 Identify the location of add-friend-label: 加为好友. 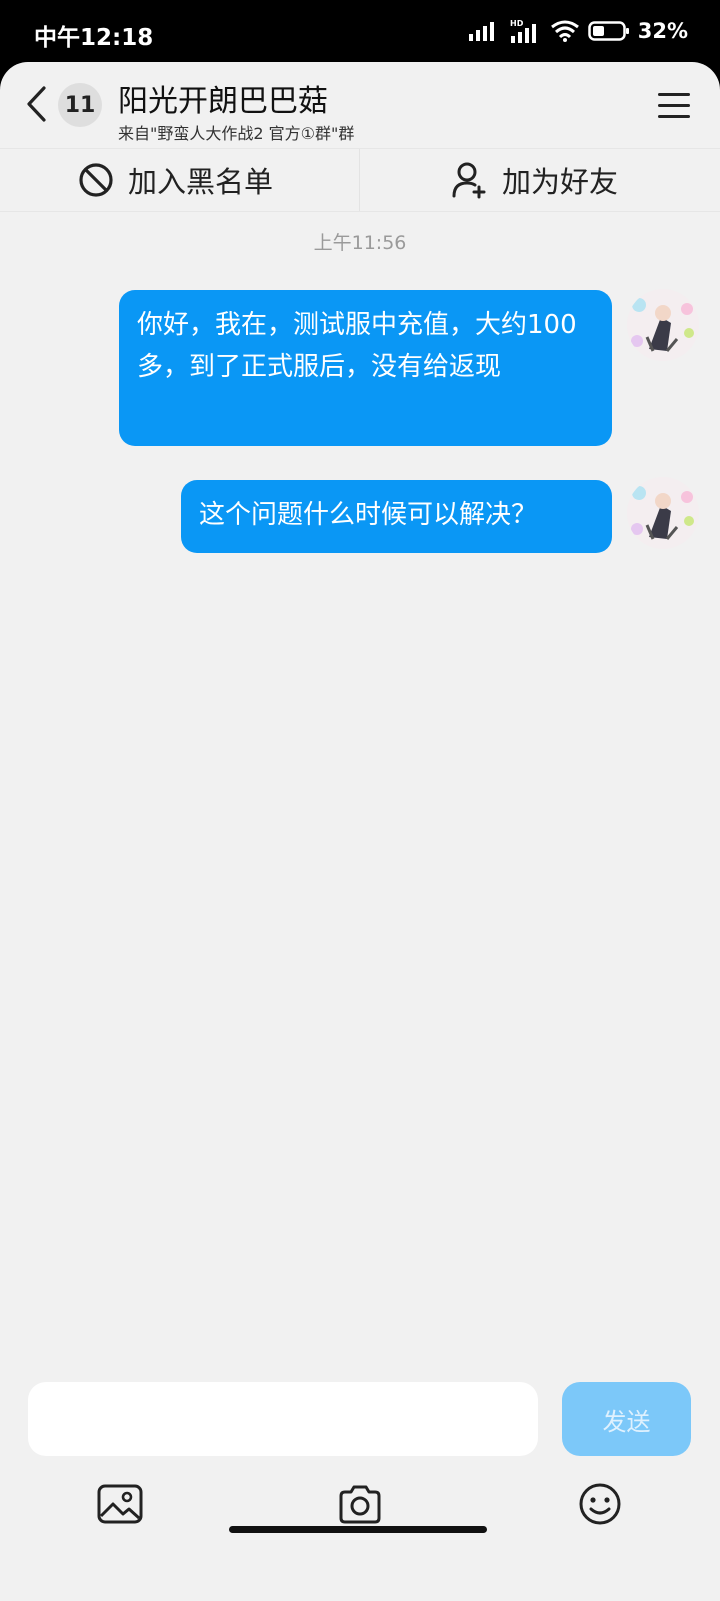
(560, 182).